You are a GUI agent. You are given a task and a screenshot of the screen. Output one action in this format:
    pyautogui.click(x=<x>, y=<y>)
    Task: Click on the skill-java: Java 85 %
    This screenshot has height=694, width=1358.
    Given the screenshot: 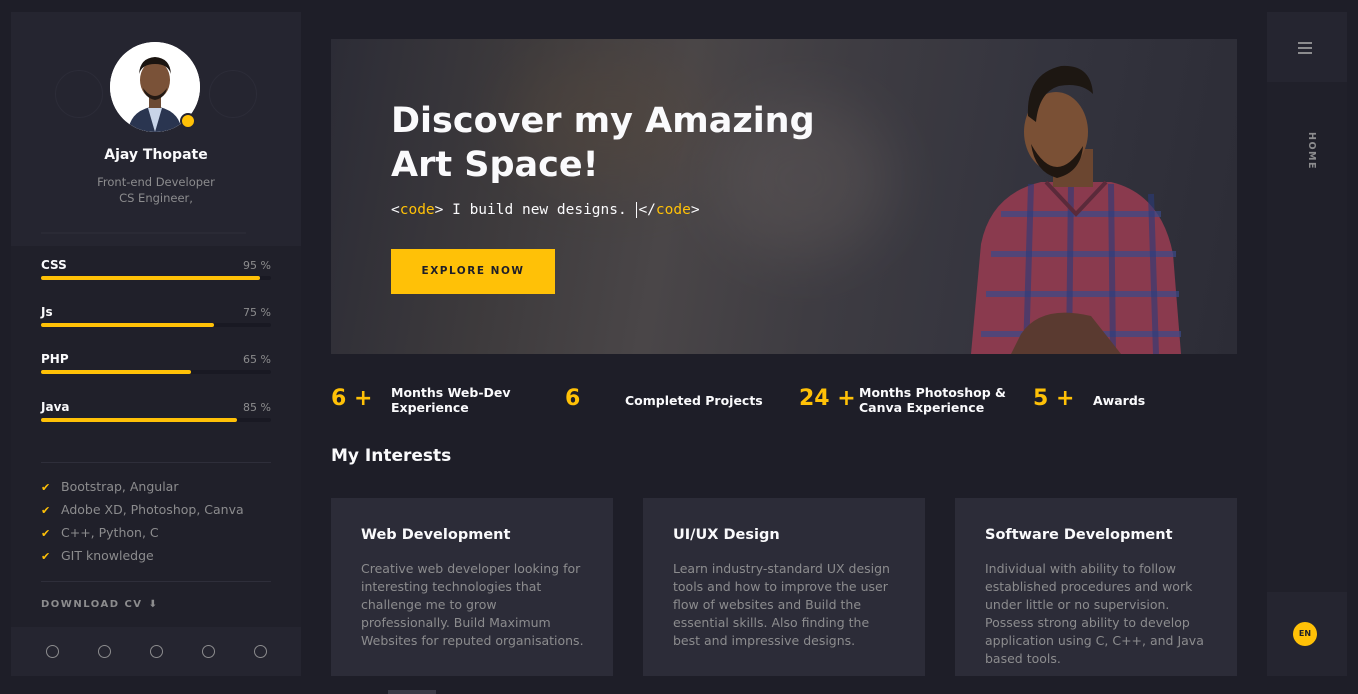 What is the action you would take?
    pyautogui.click(x=156, y=417)
    